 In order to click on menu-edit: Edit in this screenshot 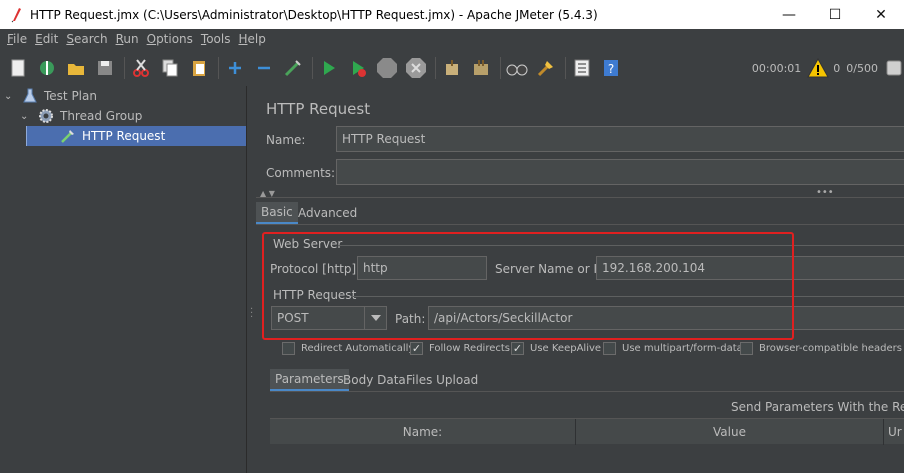, I will do `click(46, 39)`.